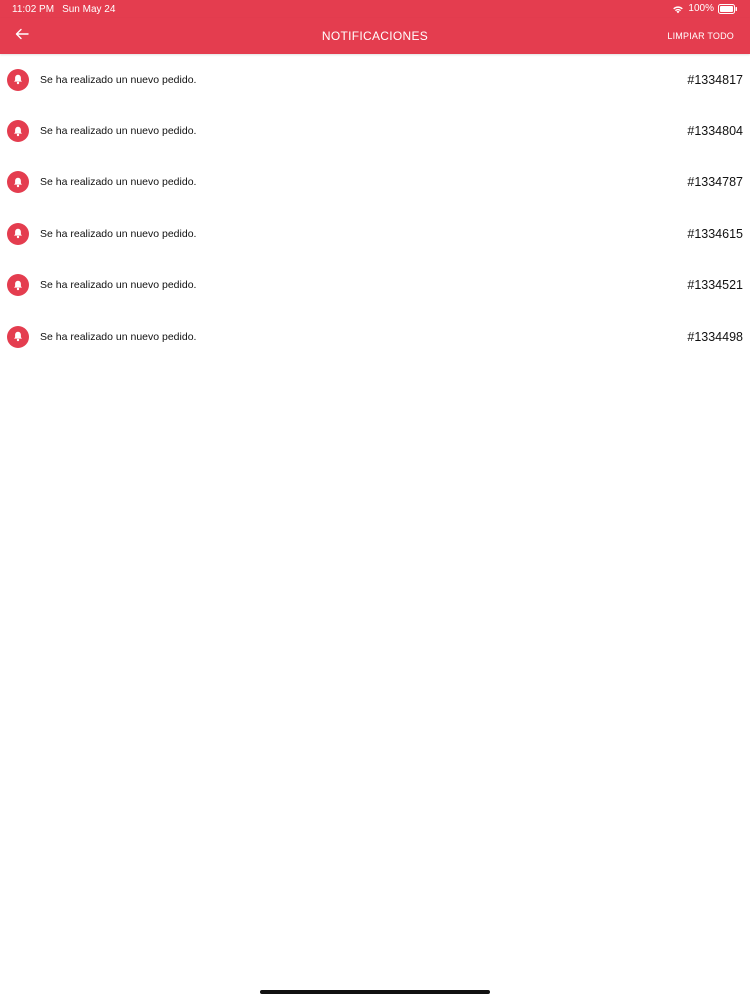  Describe the element at coordinates (375, 992) in the screenshot. I see `home-indicator` at that location.